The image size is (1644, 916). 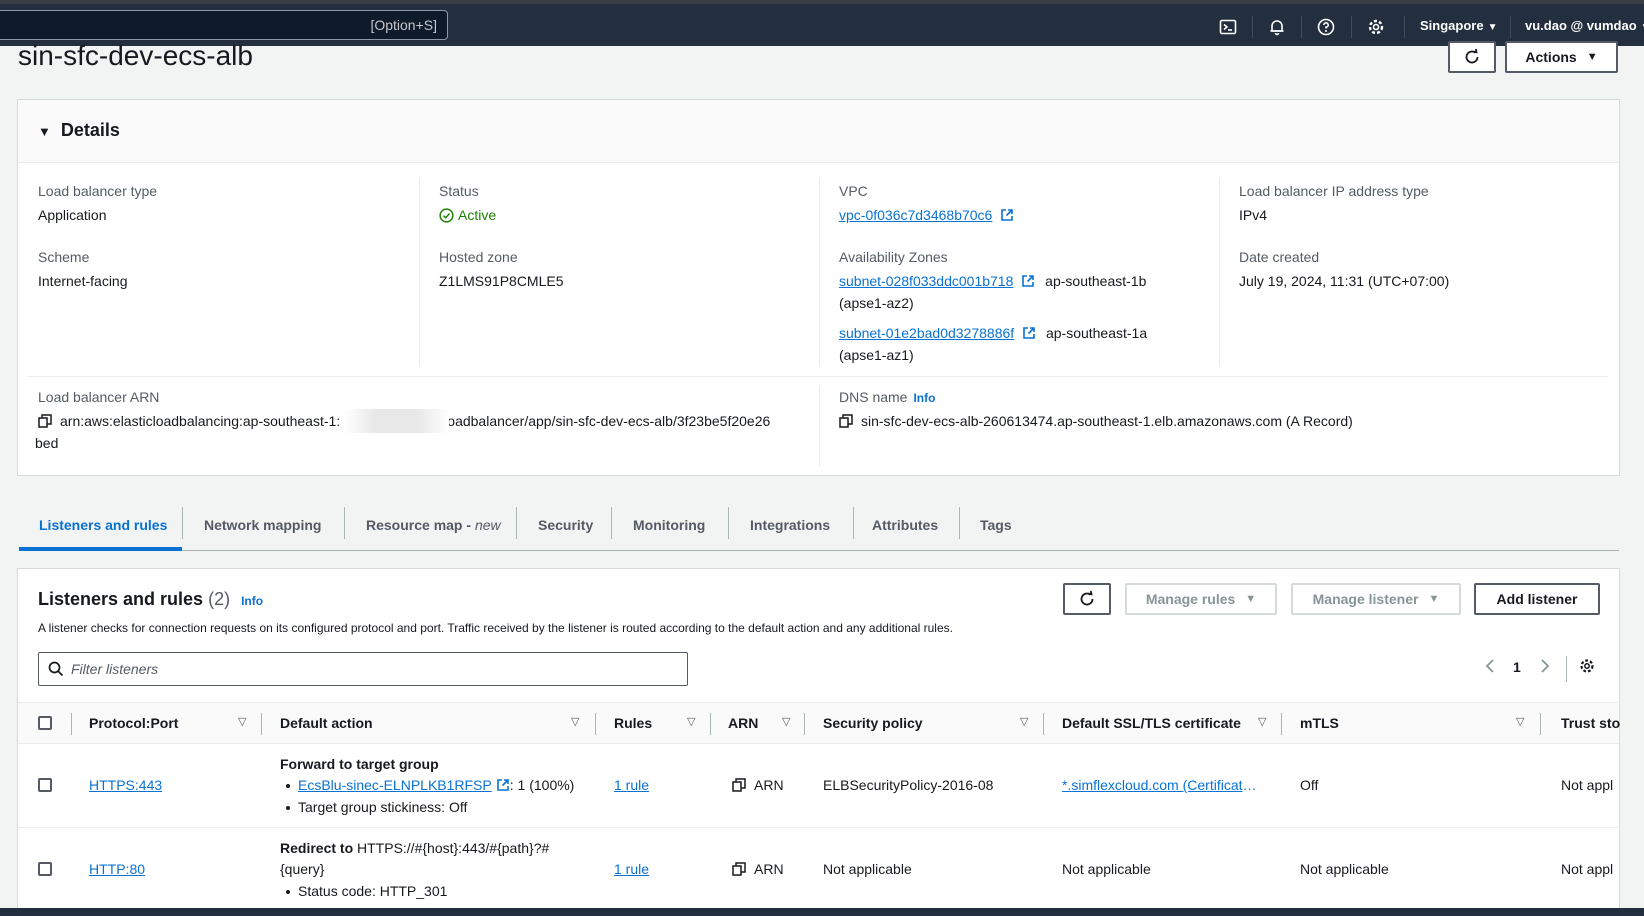 What do you see at coordinates (288, 786) in the screenshot?
I see `bullet` at bounding box center [288, 786].